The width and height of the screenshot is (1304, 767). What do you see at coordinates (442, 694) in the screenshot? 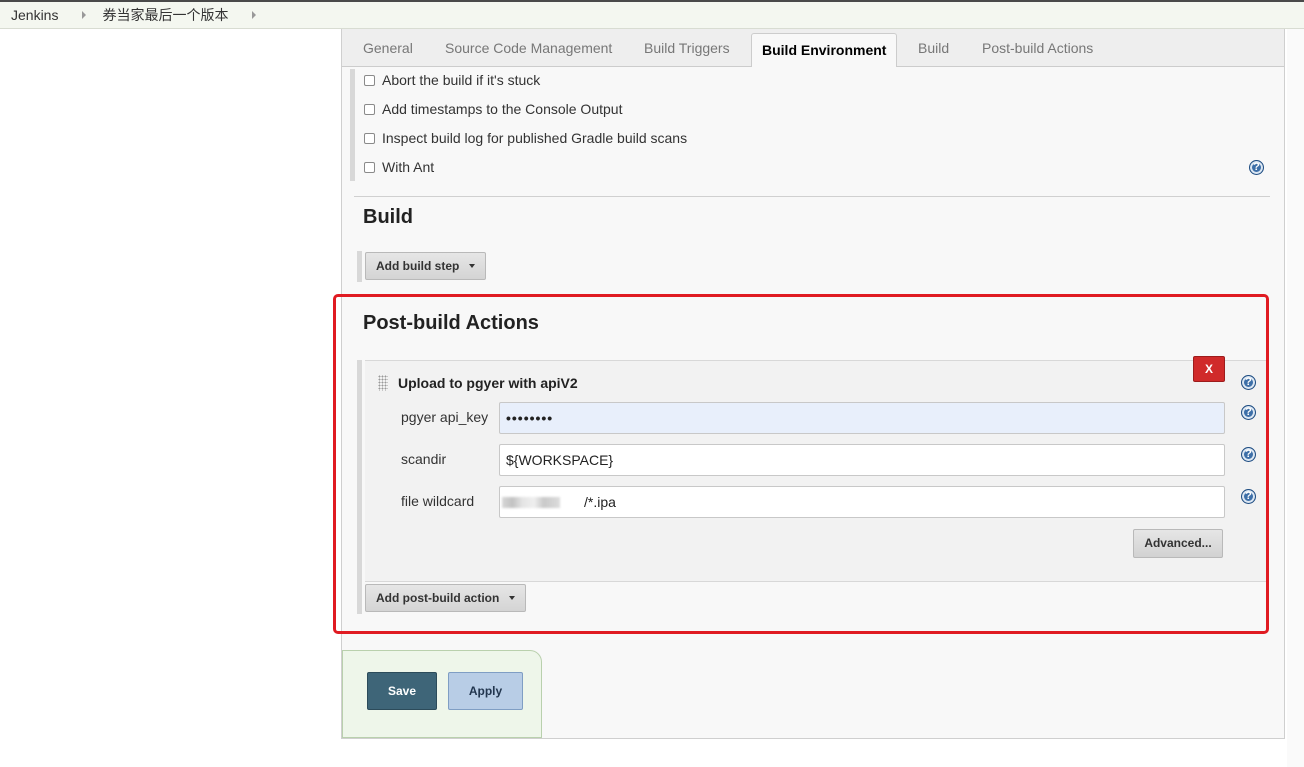
I see `form-action-bar: Save Apply` at bounding box center [442, 694].